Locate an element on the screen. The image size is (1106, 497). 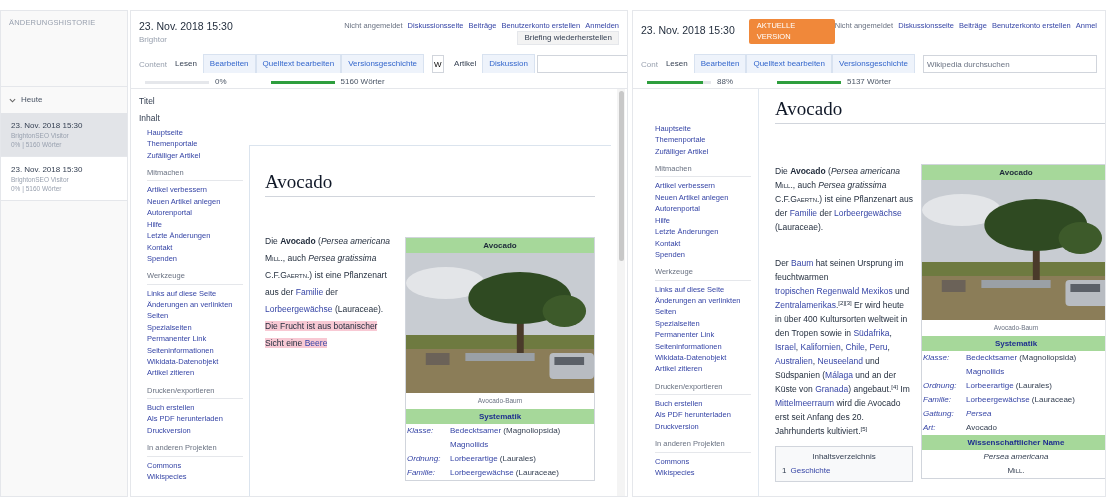
progress-reading: 88% is located at coordinates (725, 82).